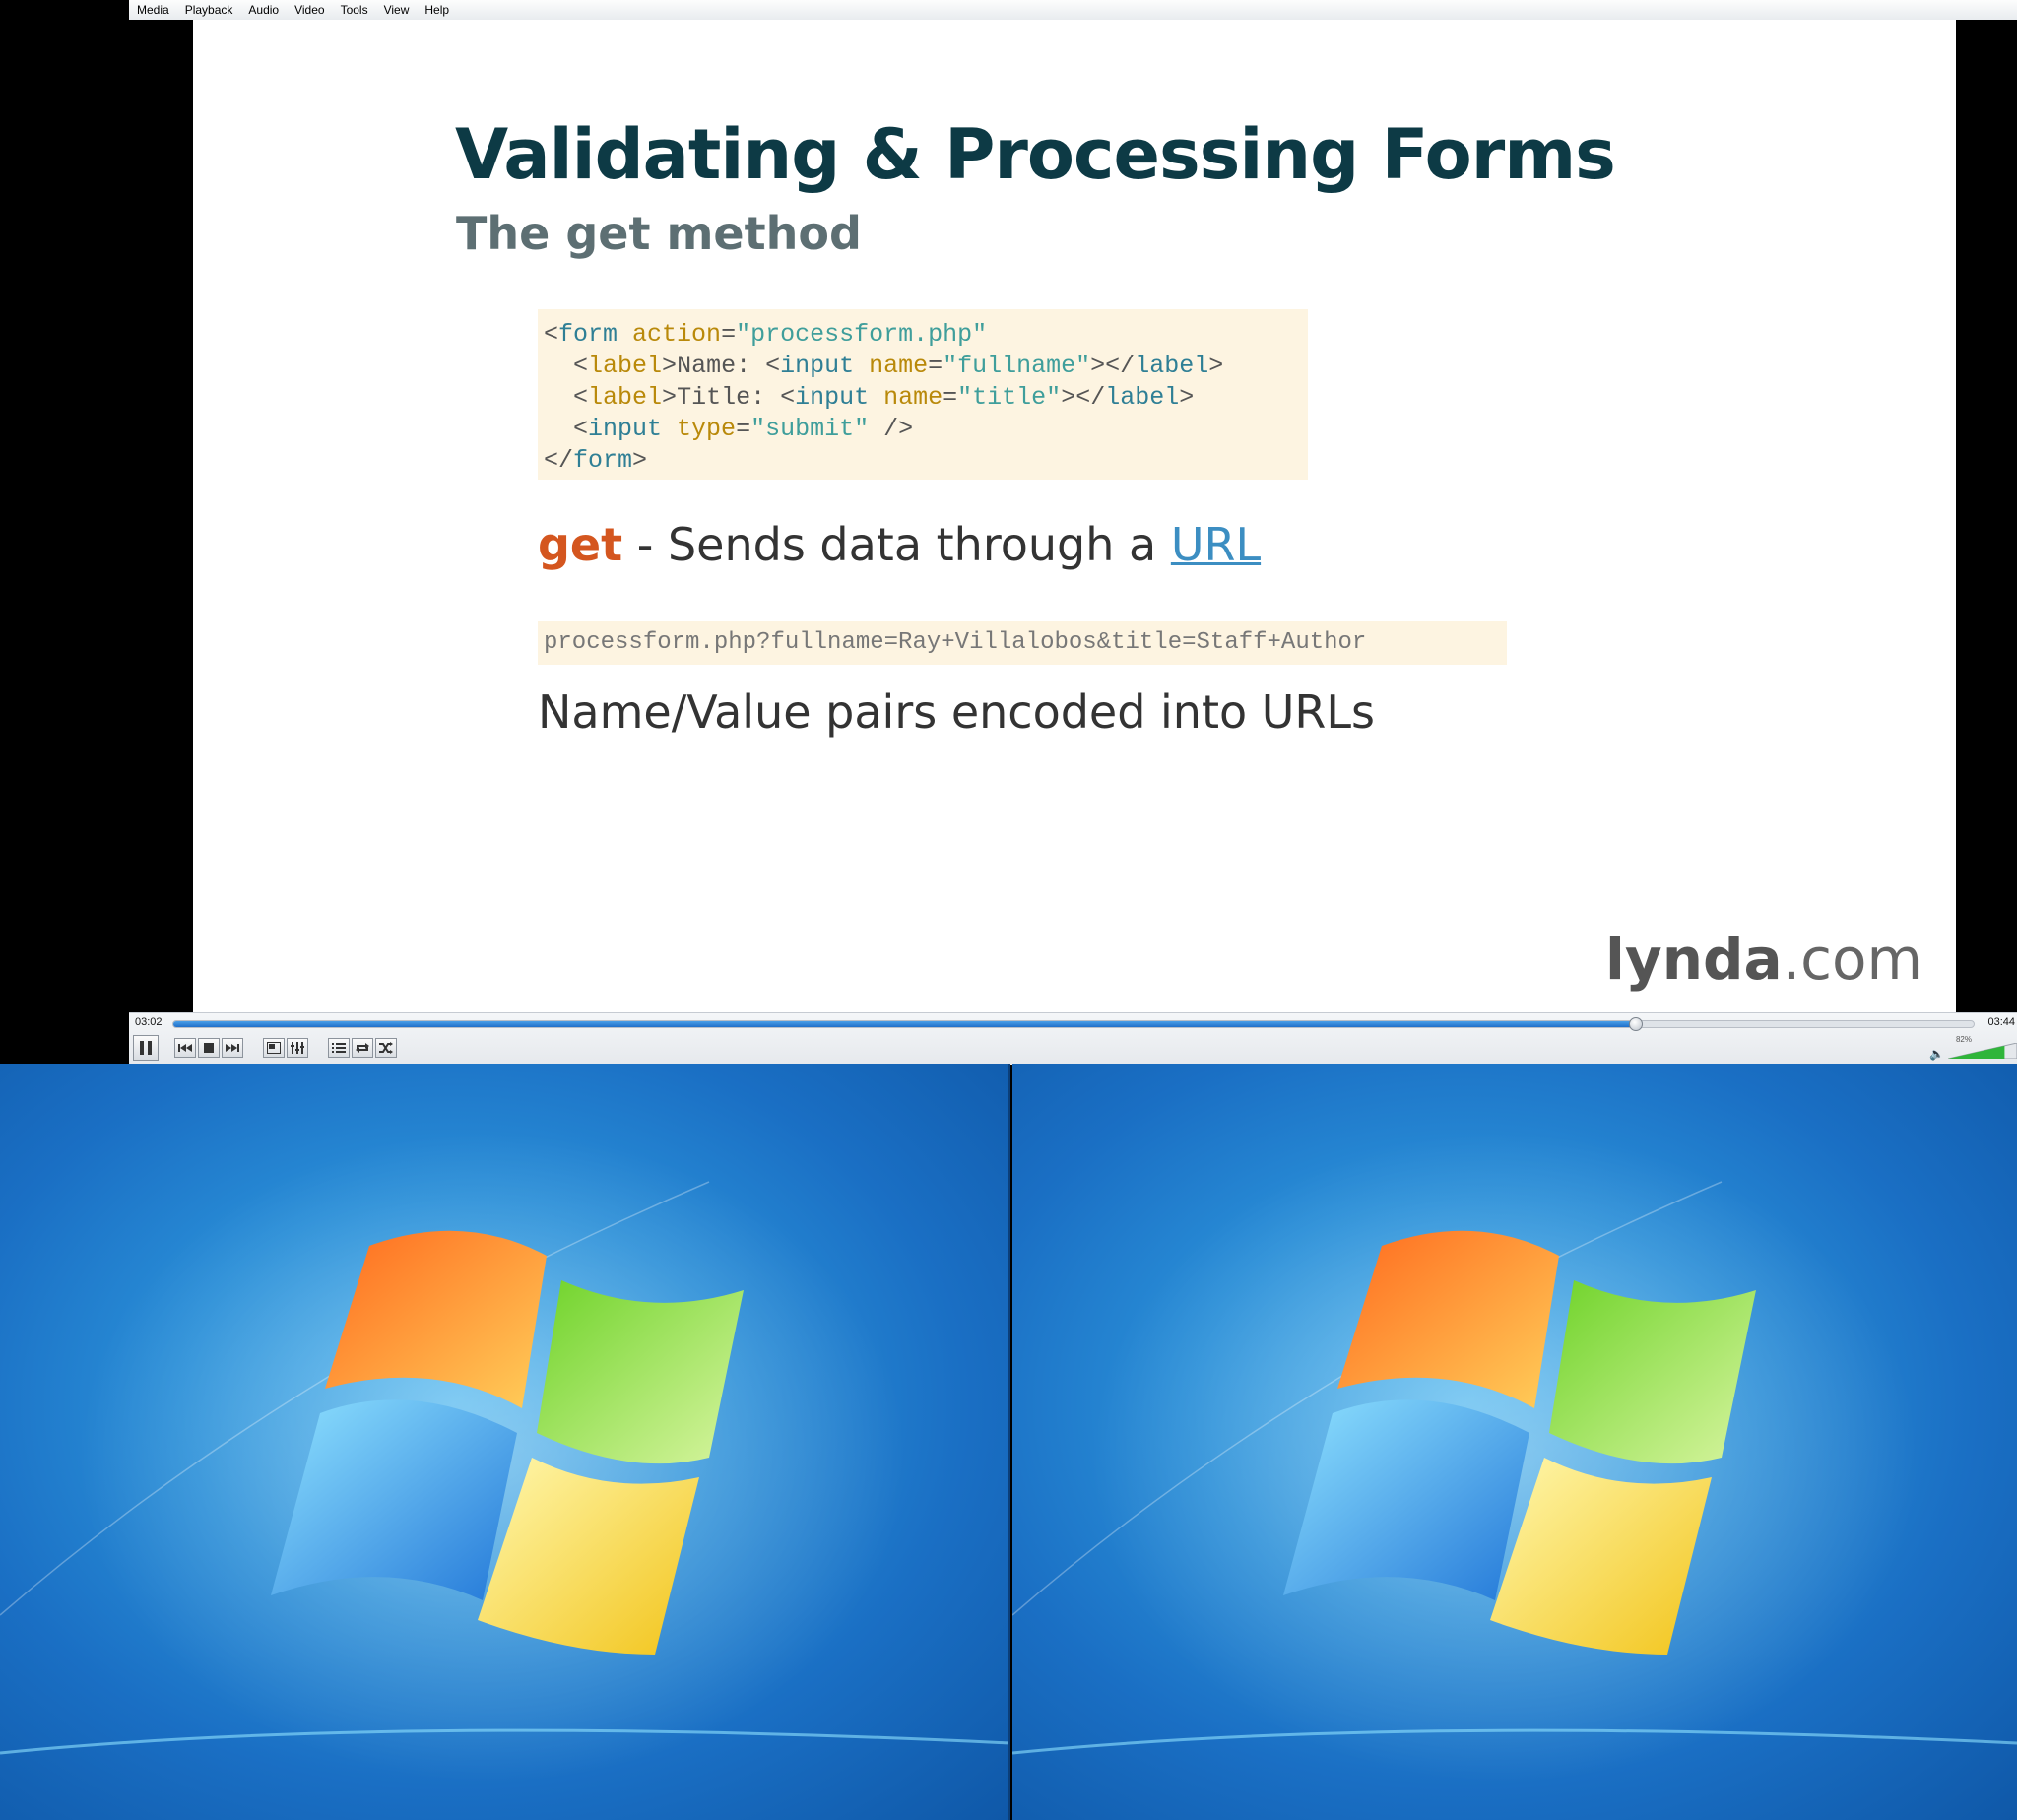  I want to click on next-icon, so click(232, 1048).